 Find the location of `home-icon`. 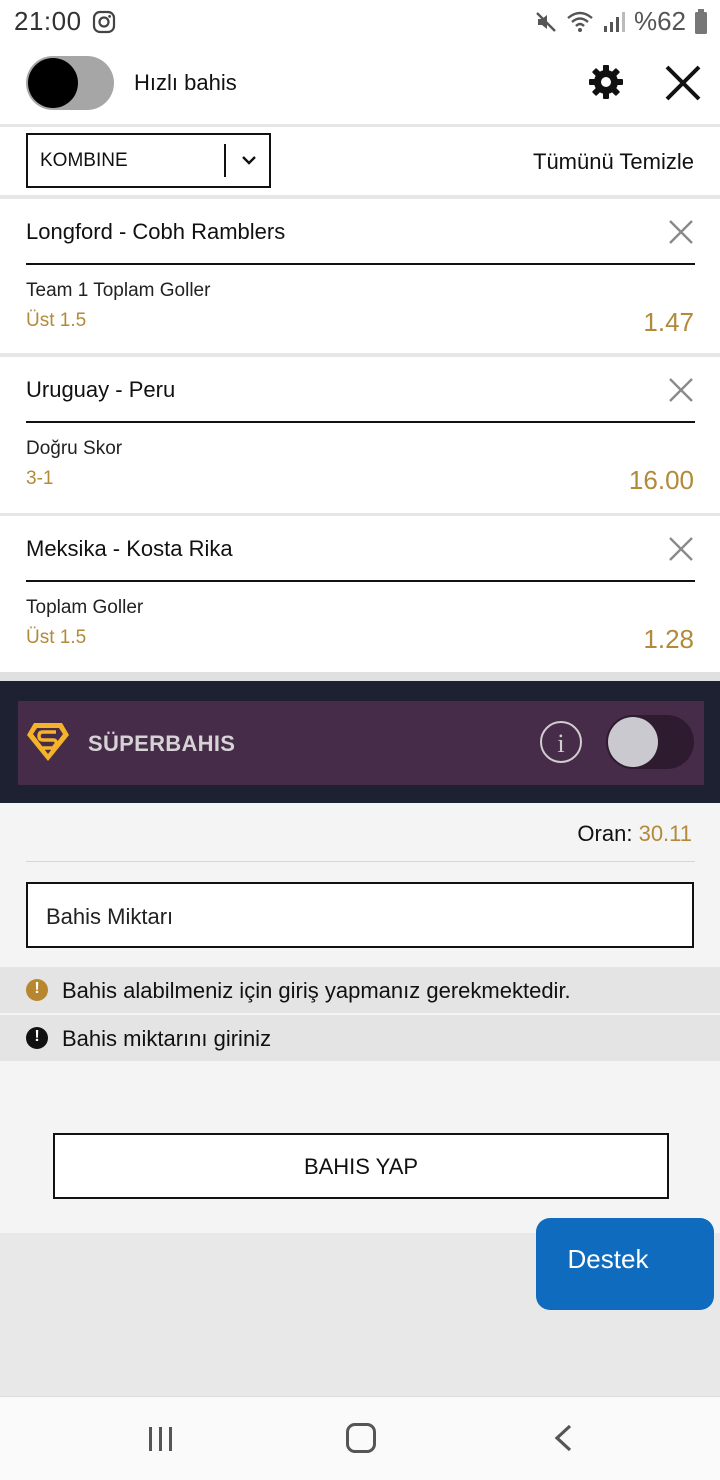

home-icon is located at coordinates (361, 1438).